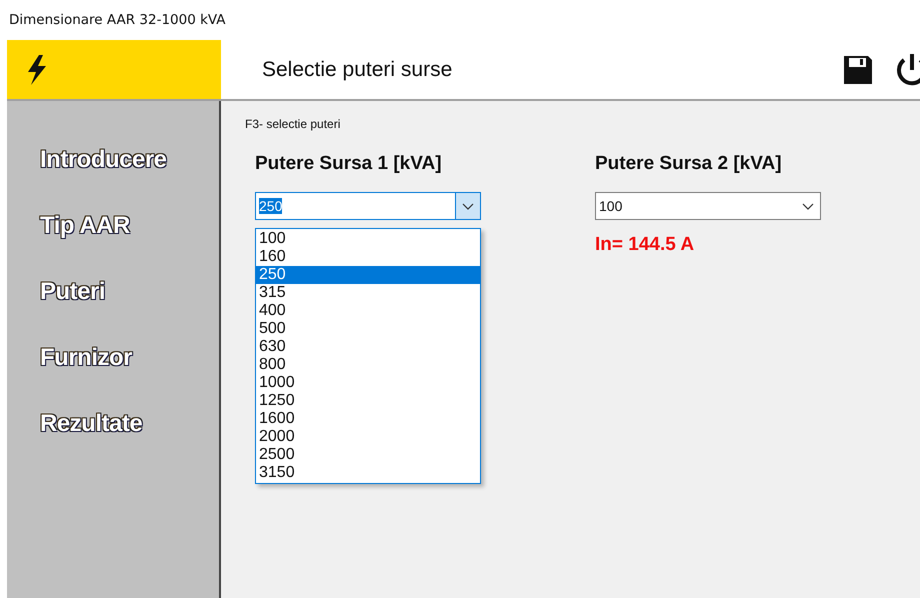 This screenshot has width=920, height=598. Describe the element at coordinates (37, 70) in the screenshot. I see `lightning-icon` at that location.